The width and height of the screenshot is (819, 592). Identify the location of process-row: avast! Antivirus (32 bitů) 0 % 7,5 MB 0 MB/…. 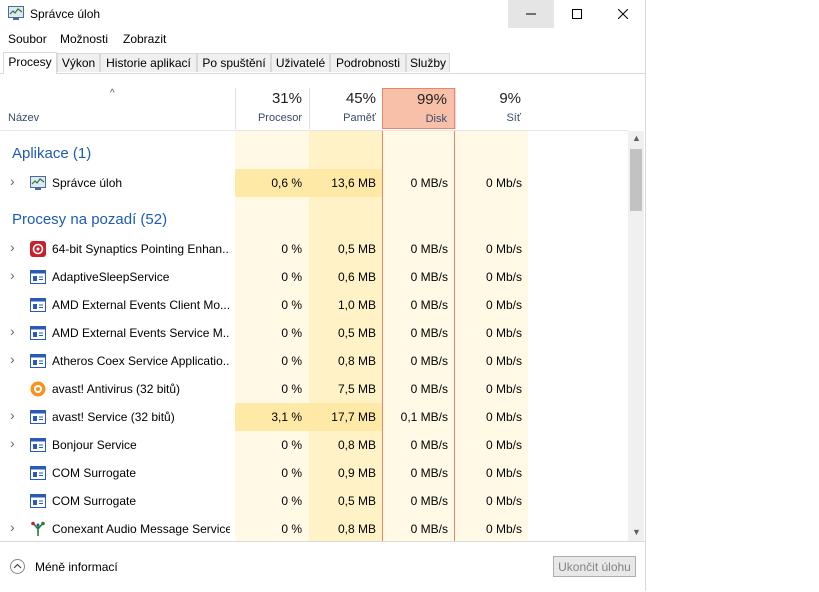
(314, 389).